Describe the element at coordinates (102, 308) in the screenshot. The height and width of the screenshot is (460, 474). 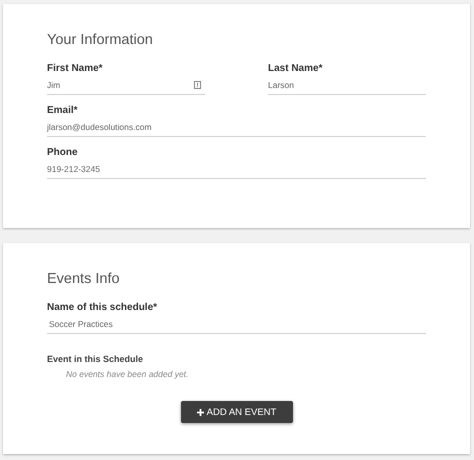
I see `field-label: Name of this schedule*` at that location.